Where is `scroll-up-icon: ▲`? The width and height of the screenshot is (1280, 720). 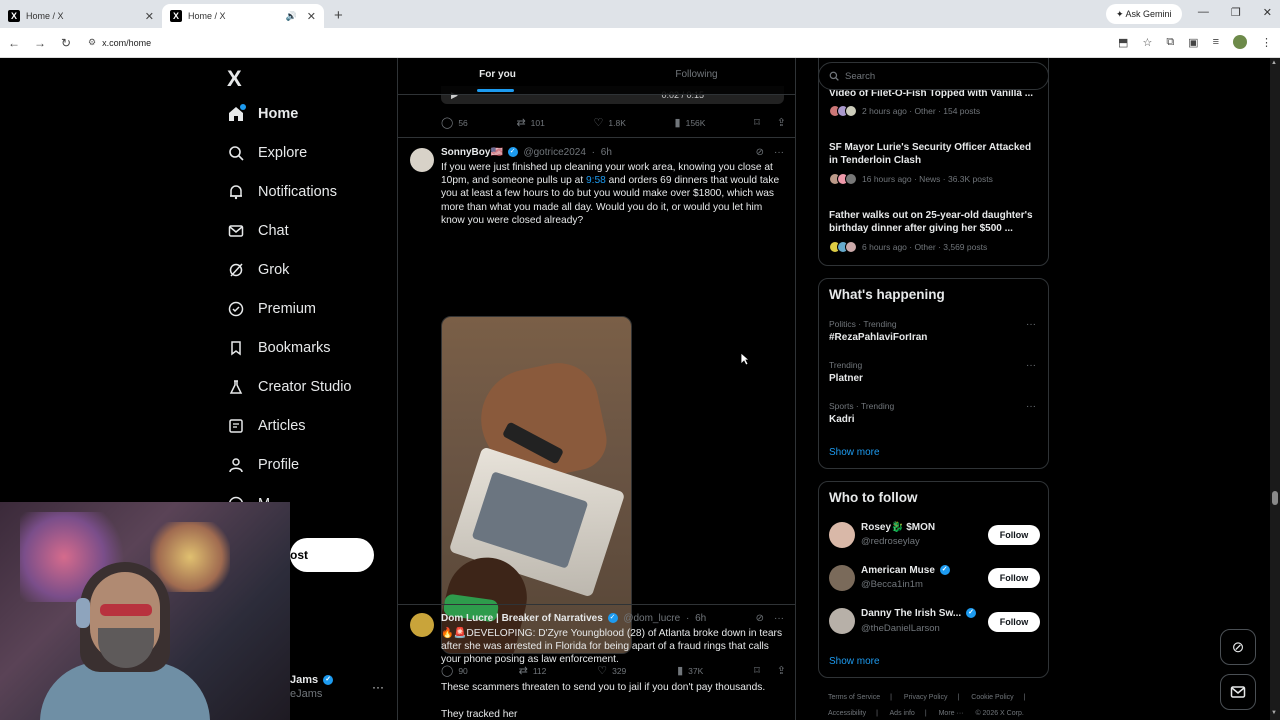 scroll-up-icon: ▲ is located at coordinates (1274, 63).